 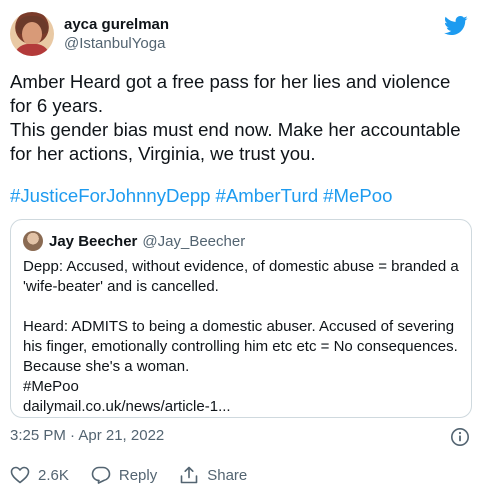 What do you see at coordinates (20, 475) in the screenshot?
I see `heart-icon` at bounding box center [20, 475].